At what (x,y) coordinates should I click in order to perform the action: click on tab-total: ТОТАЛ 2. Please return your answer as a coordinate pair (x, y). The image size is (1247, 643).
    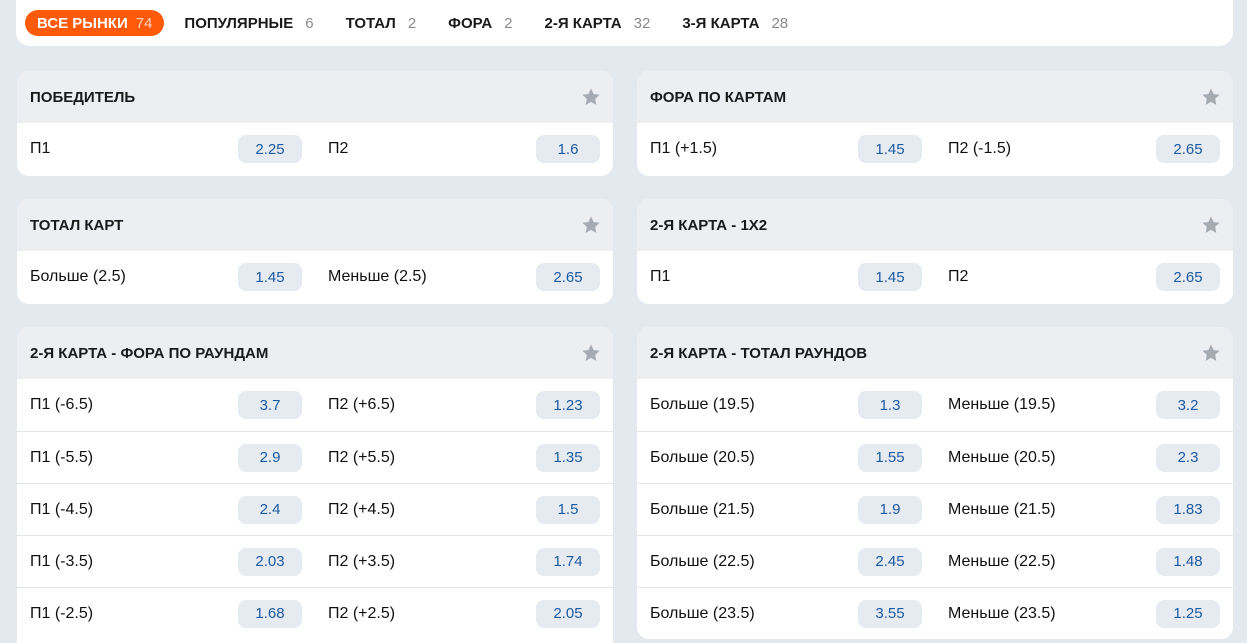
    Looking at the image, I should click on (381, 23).